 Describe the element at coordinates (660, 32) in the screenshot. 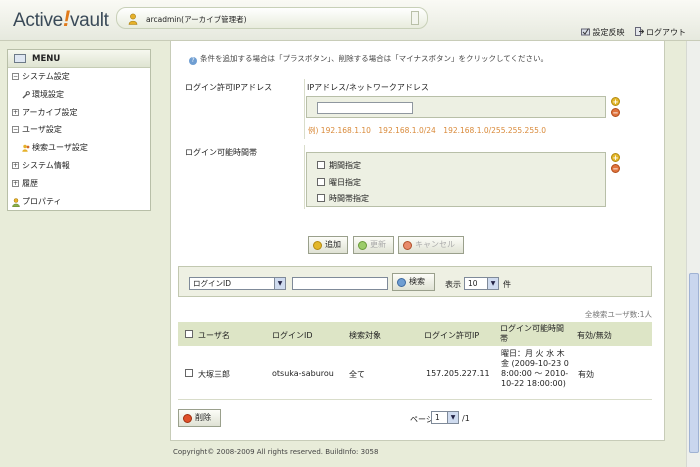

I see `logout-link: ログアウト` at that location.